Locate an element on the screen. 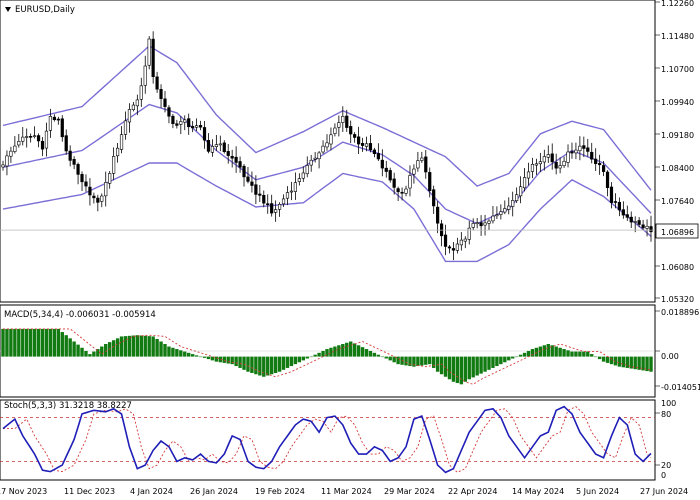 Image resolution: width=700 pixels, height=500 pixels. date-label-2: 4 Jan 2024 is located at coordinates (151, 491).